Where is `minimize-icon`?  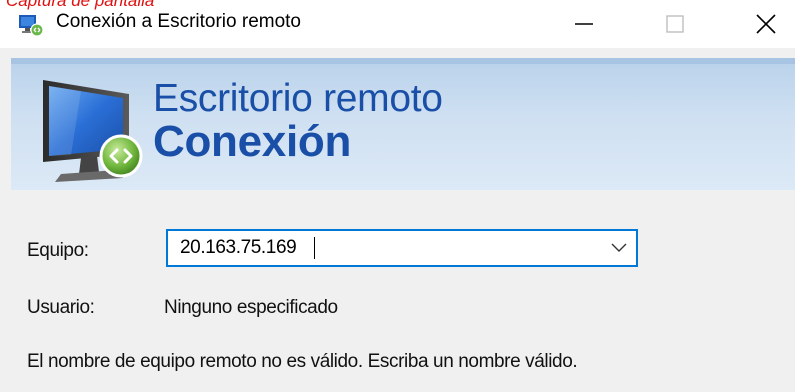 minimize-icon is located at coordinates (584, 24).